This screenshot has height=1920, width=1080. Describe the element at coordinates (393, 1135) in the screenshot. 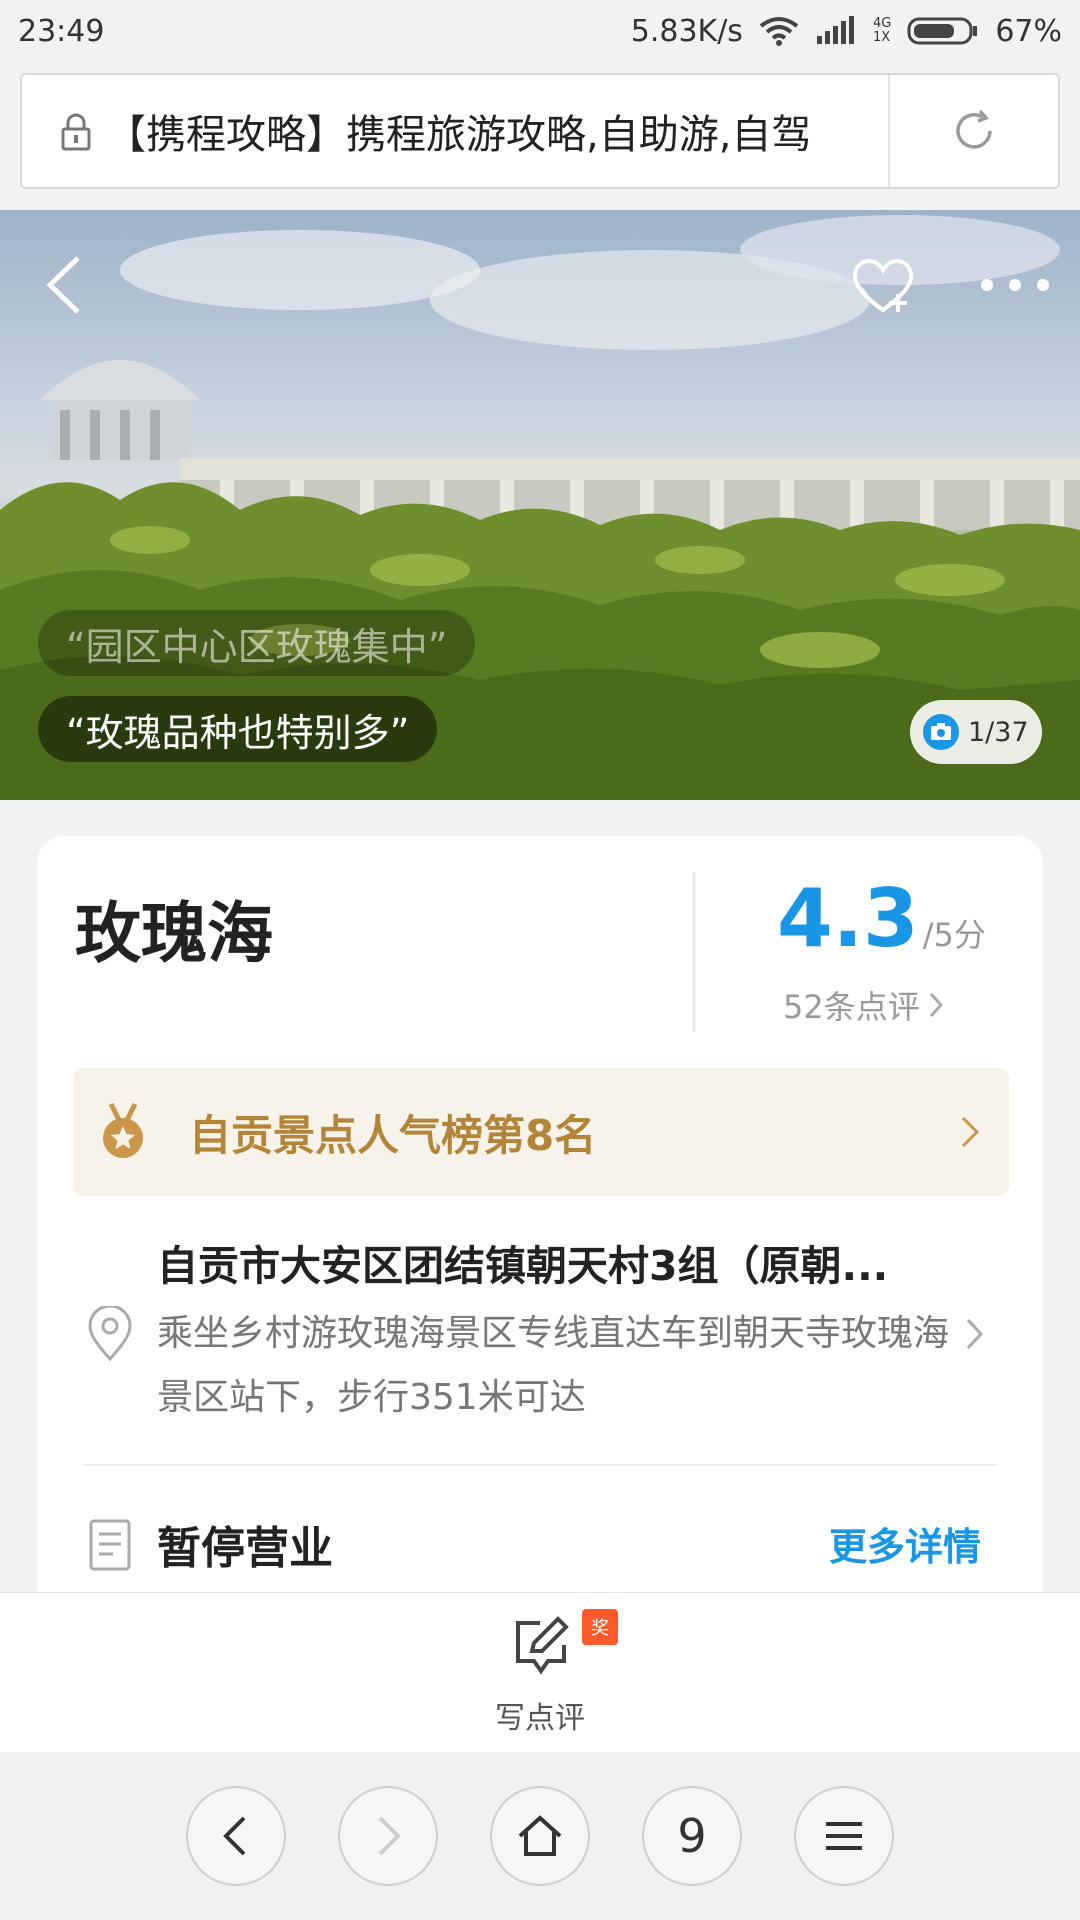

I see `ranking-text: 自贡景点人气榜第8名` at that location.